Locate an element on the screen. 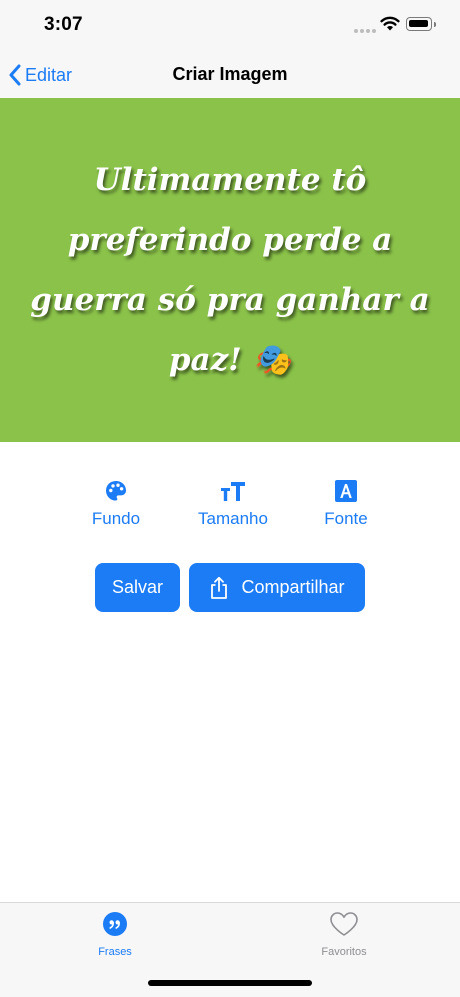 Image resolution: width=460 pixels, height=997 pixels. share-button: Compartilhar is located at coordinates (277, 587).